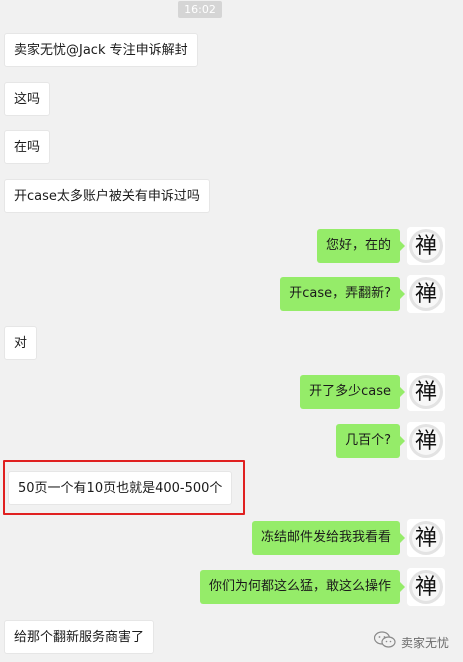 This screenshot has height=662, width=463. Describe the element at coordinates (107, 196) in the screenshot. I see `message-bubble-incoming: 开case太多账户被关有申诉过吗` at that location.